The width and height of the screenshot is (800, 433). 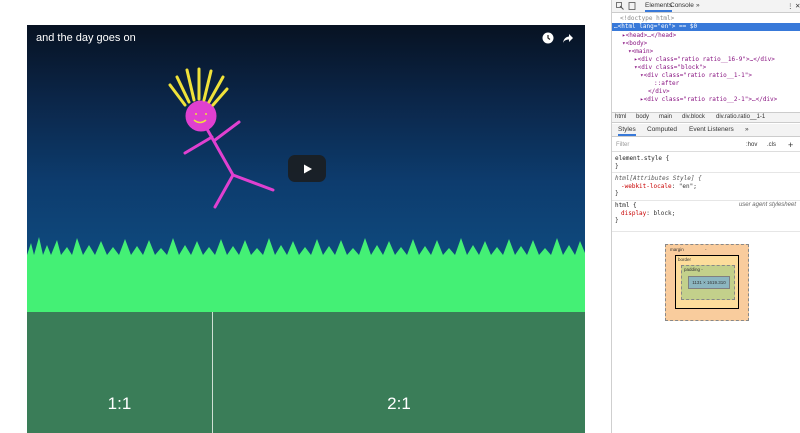 What do you see at coordinates (622, 145) in the screenshot?
I see `filter-input: Filter` at bounding box center [622, 145].